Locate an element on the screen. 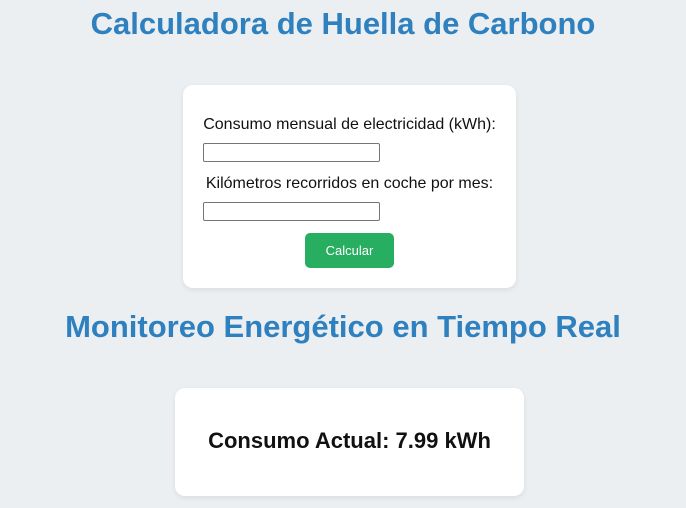 This screenshot has height=508, width=686. energy-monitor-title: Monitoreo Energético en Tiempo Real is located at coordinates (343, 326).